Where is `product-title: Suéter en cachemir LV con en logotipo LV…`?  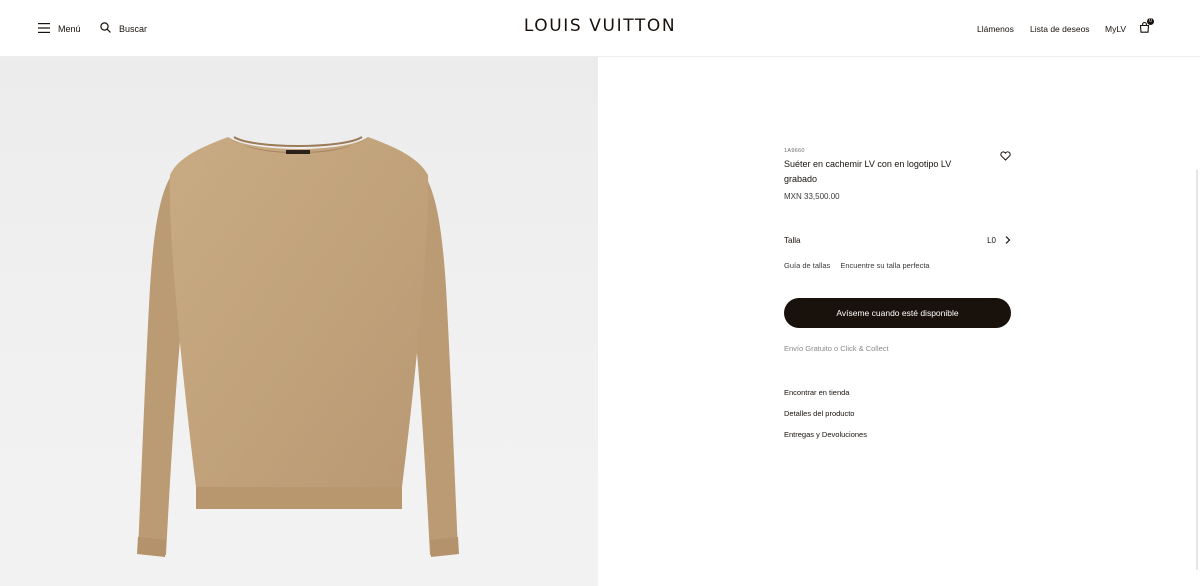 product-title: Suéter en cachemir LV con en logotipo LV… is located at coordinates (868, 171).